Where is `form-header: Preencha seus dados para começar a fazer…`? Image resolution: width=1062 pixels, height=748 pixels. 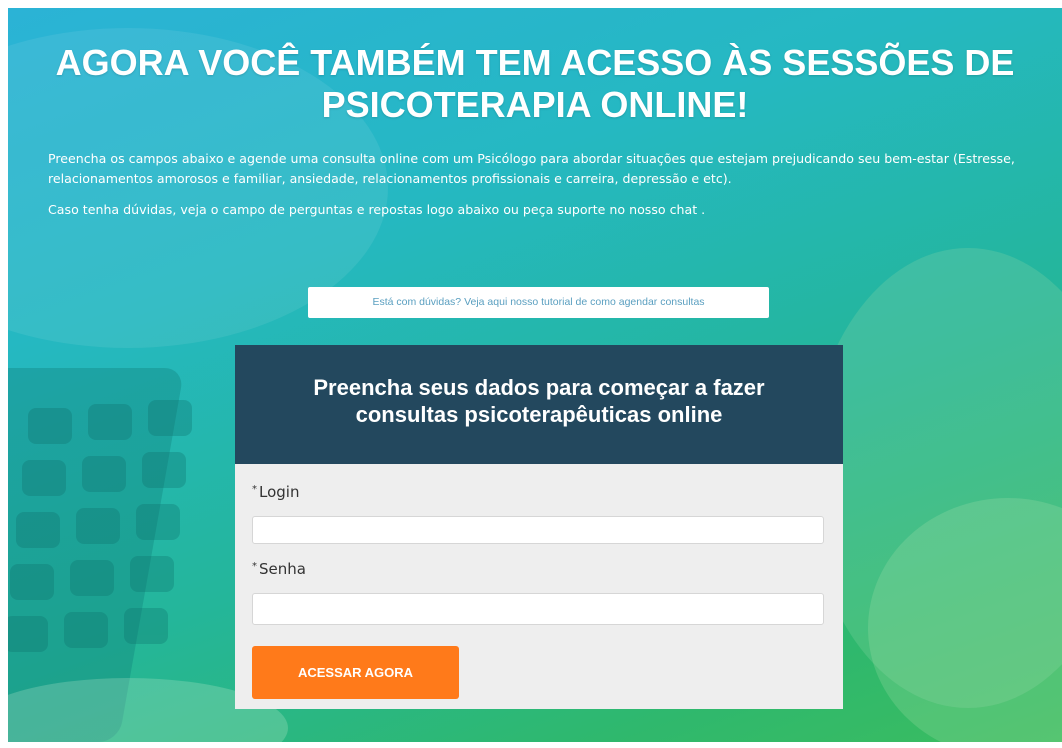
form-header: Preencha seus dados para começar a fazer… is located at coordinates (539, 404).